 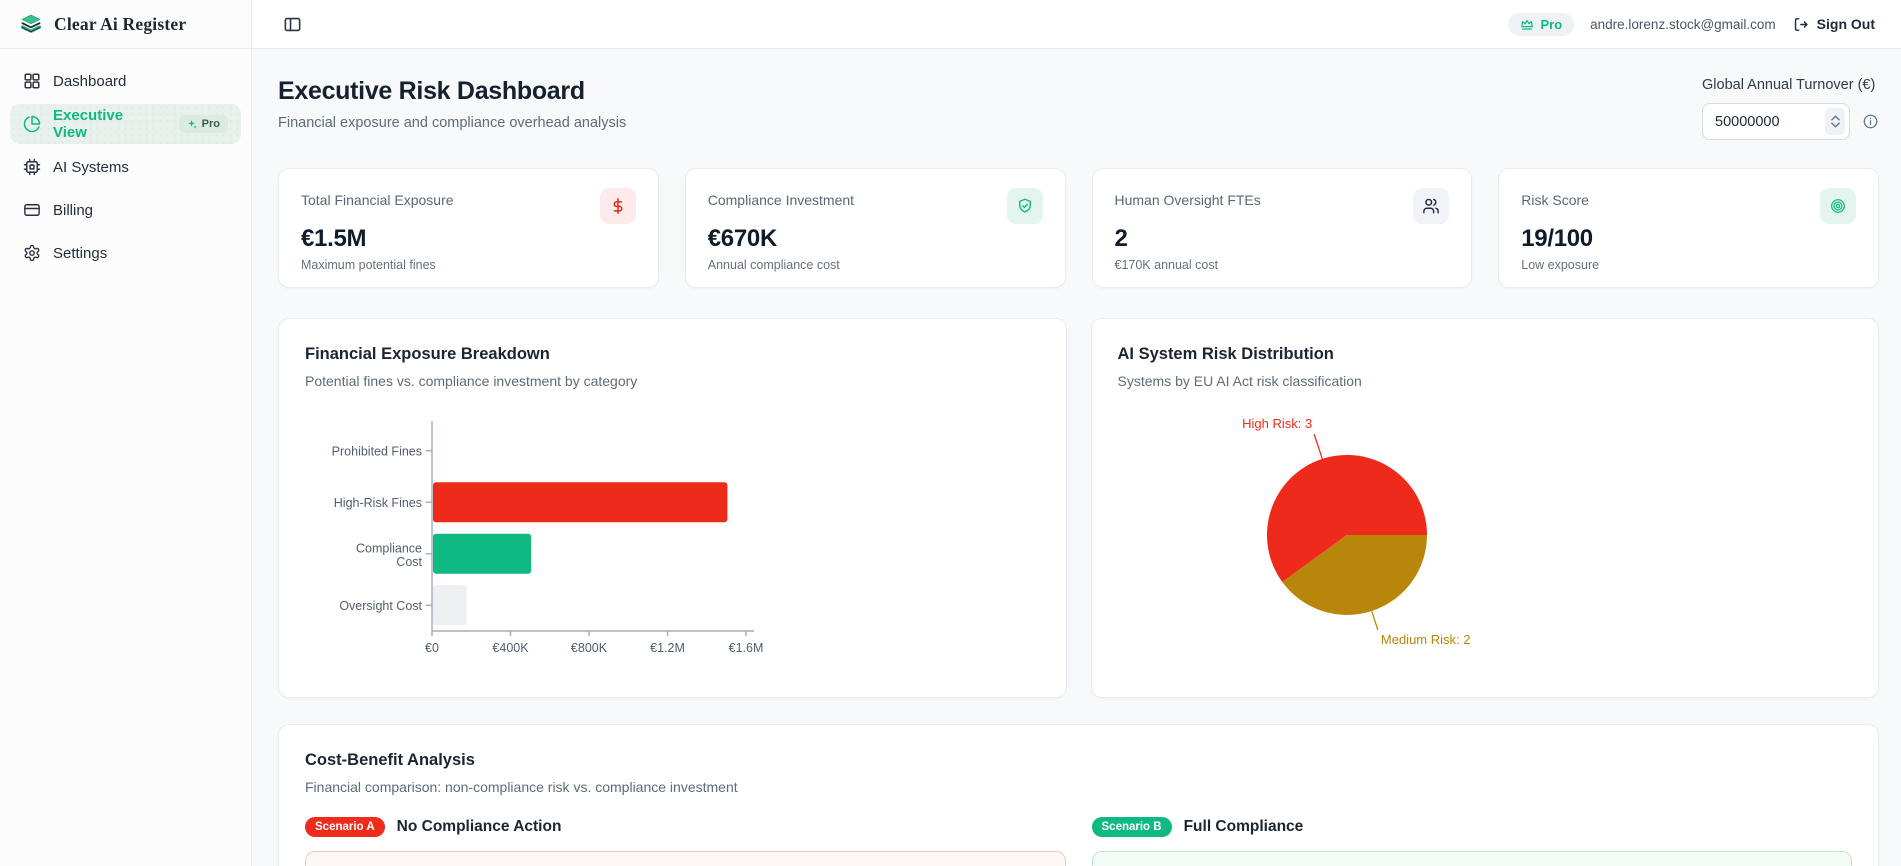 I want to click on stat-card-top: Total Financial Exposure, so click(x=468, y=206).